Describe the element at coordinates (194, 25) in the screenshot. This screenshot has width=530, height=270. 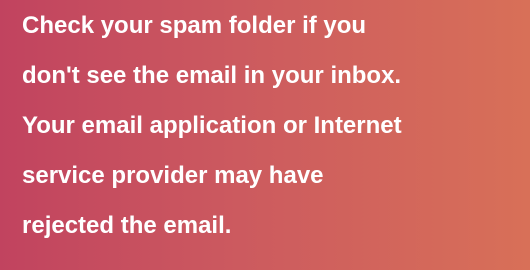
I see `notice-line-1: Check your spam folder if you` at that location.